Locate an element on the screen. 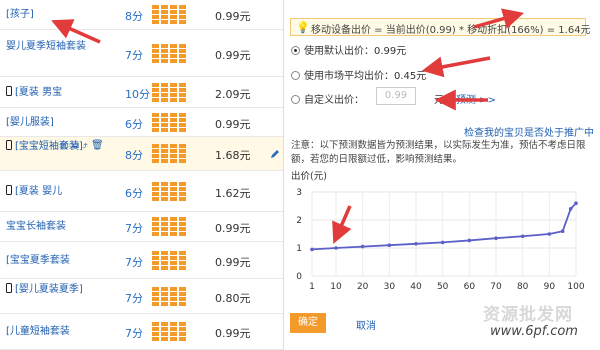  option-market: 使用市场平均出价：0.45元 is located at coordinates (358, 74).